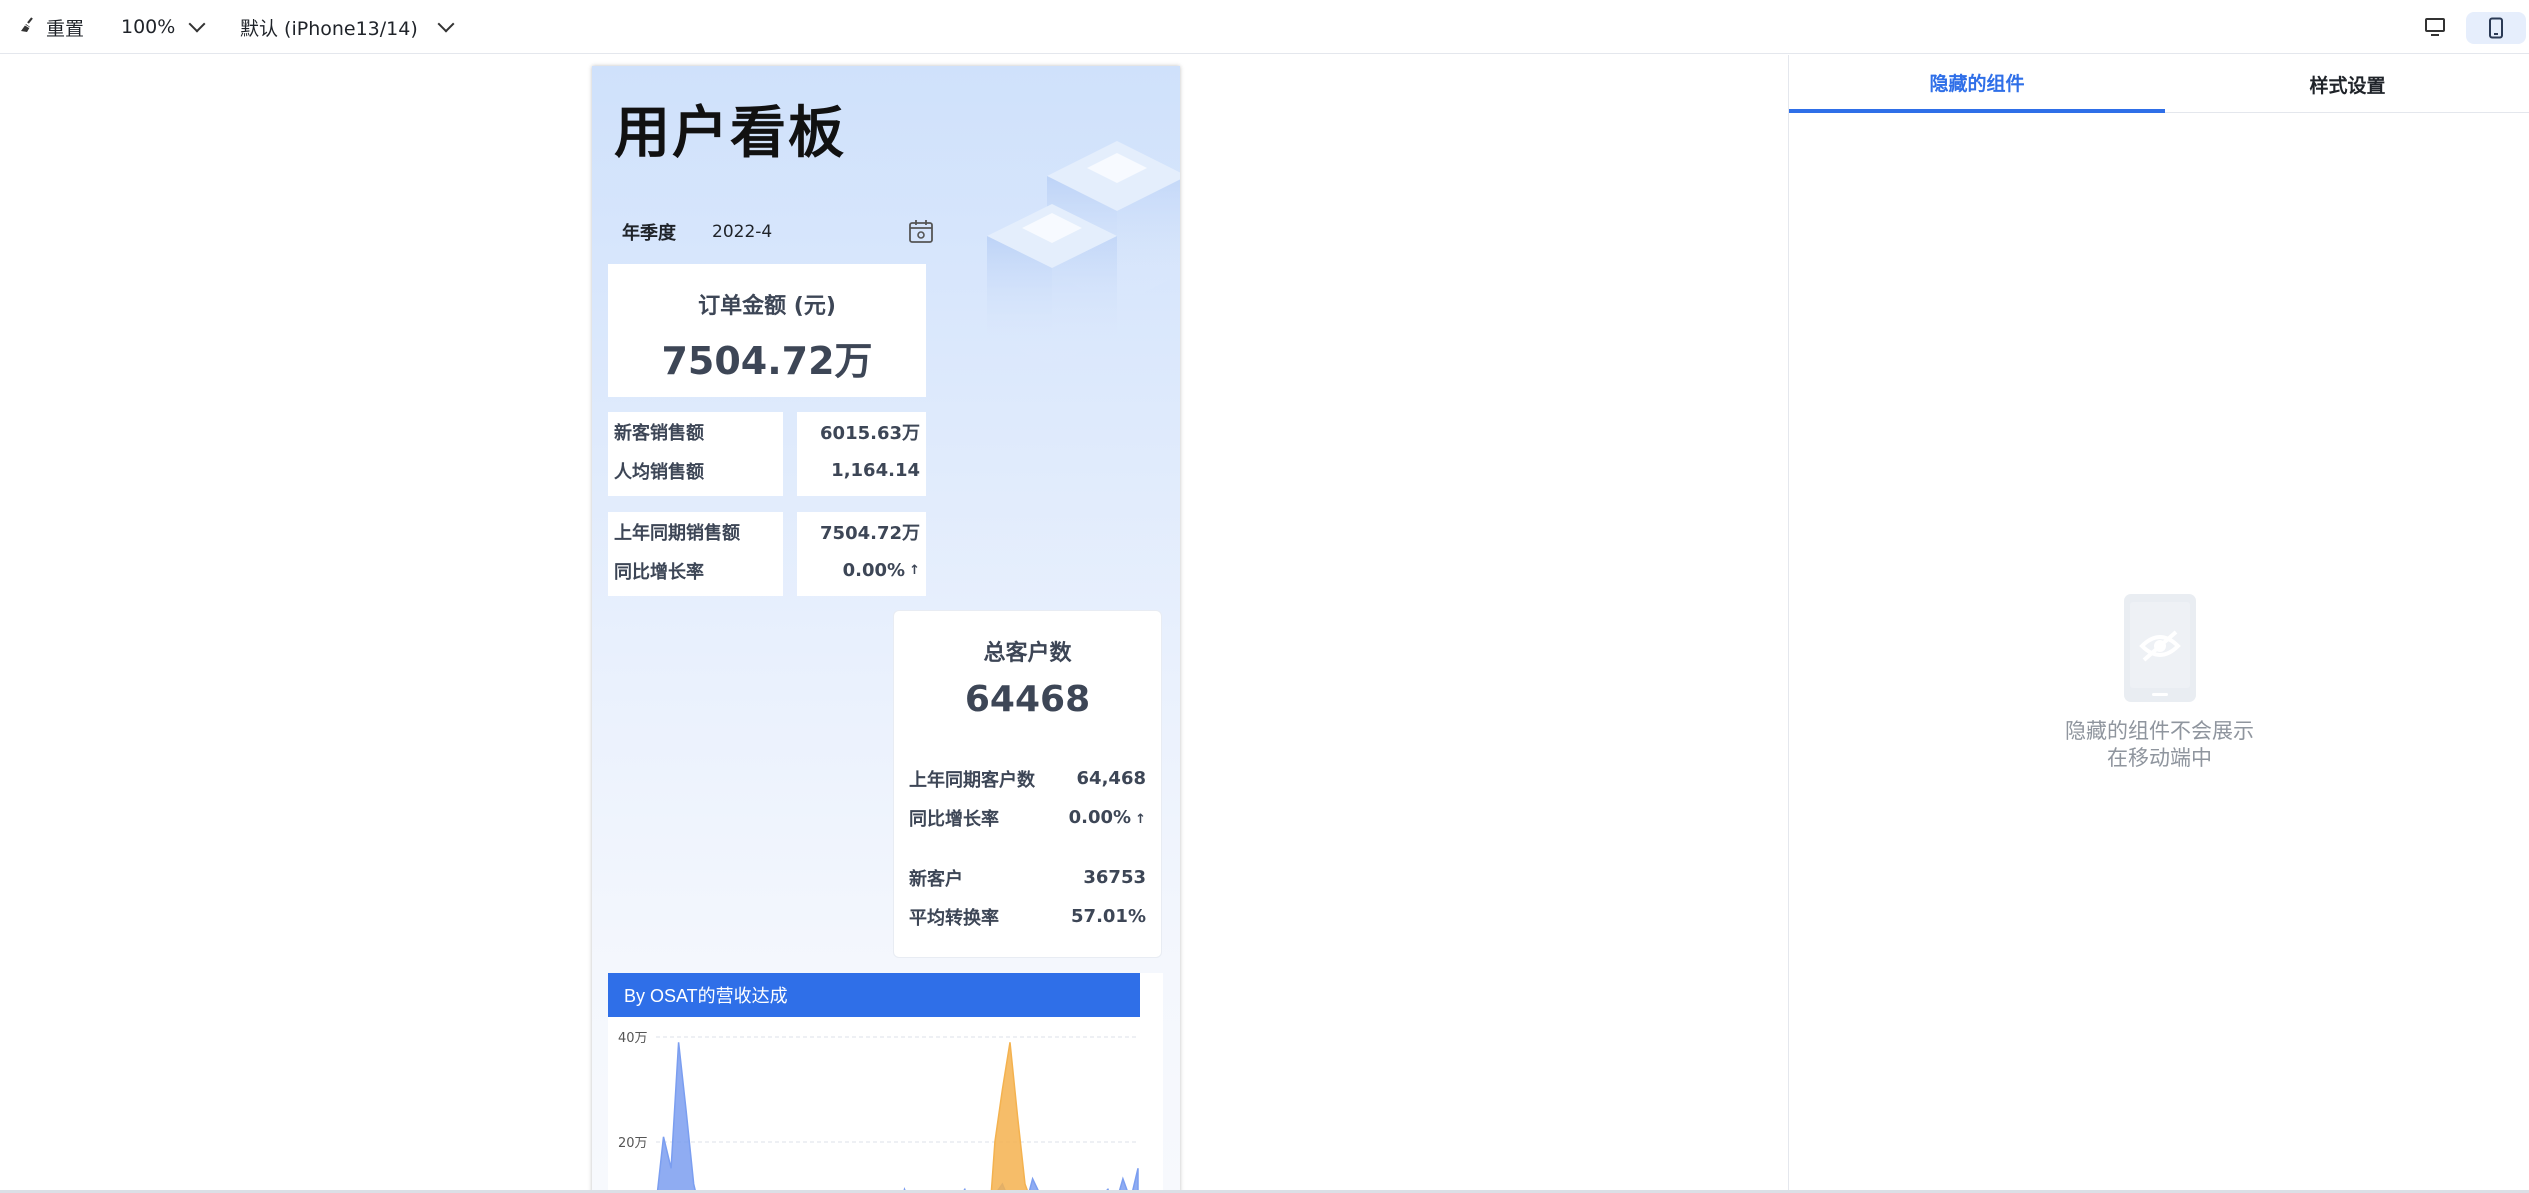  I want to click on compare-values-card: 7504.72万 0.00% ↑, so click(861, 554).